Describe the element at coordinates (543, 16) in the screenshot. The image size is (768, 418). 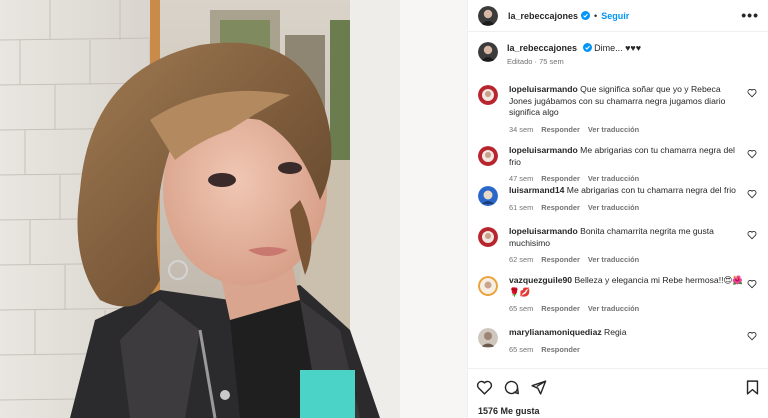
I see `author-username: la_rebeccajones` at that location.